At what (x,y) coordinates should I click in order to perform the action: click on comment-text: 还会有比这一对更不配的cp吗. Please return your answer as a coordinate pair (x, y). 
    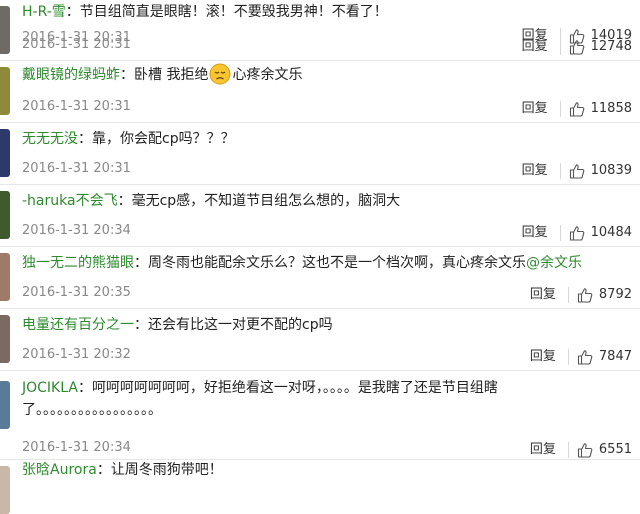
    Looking at the image, I should click on (240, 325).